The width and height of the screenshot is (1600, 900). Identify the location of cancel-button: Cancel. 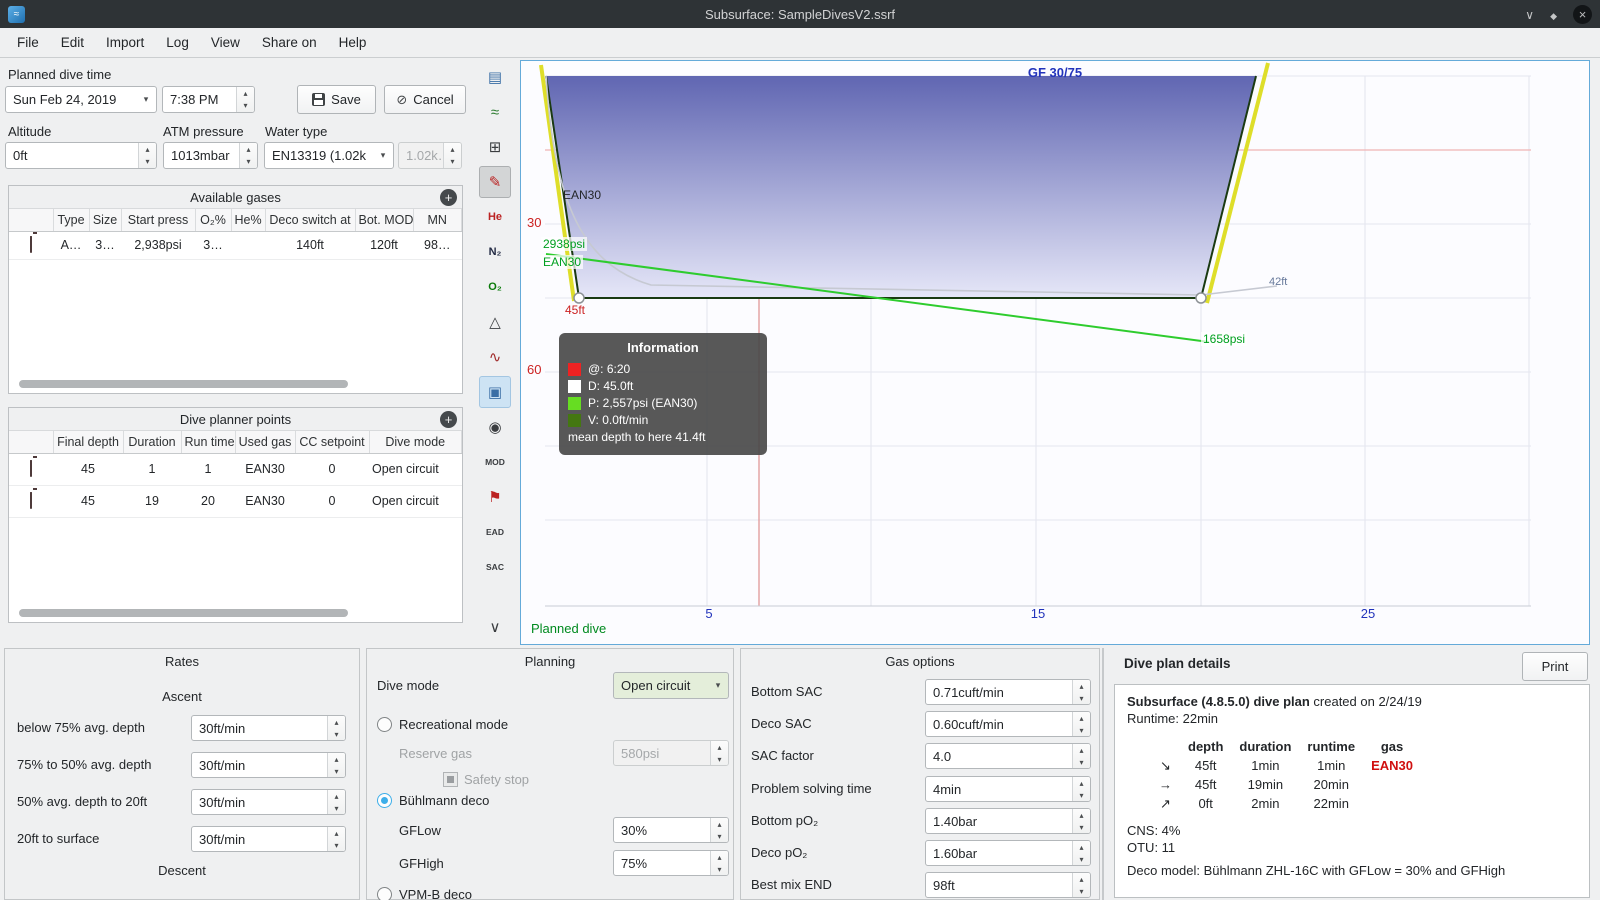
(425, 99).